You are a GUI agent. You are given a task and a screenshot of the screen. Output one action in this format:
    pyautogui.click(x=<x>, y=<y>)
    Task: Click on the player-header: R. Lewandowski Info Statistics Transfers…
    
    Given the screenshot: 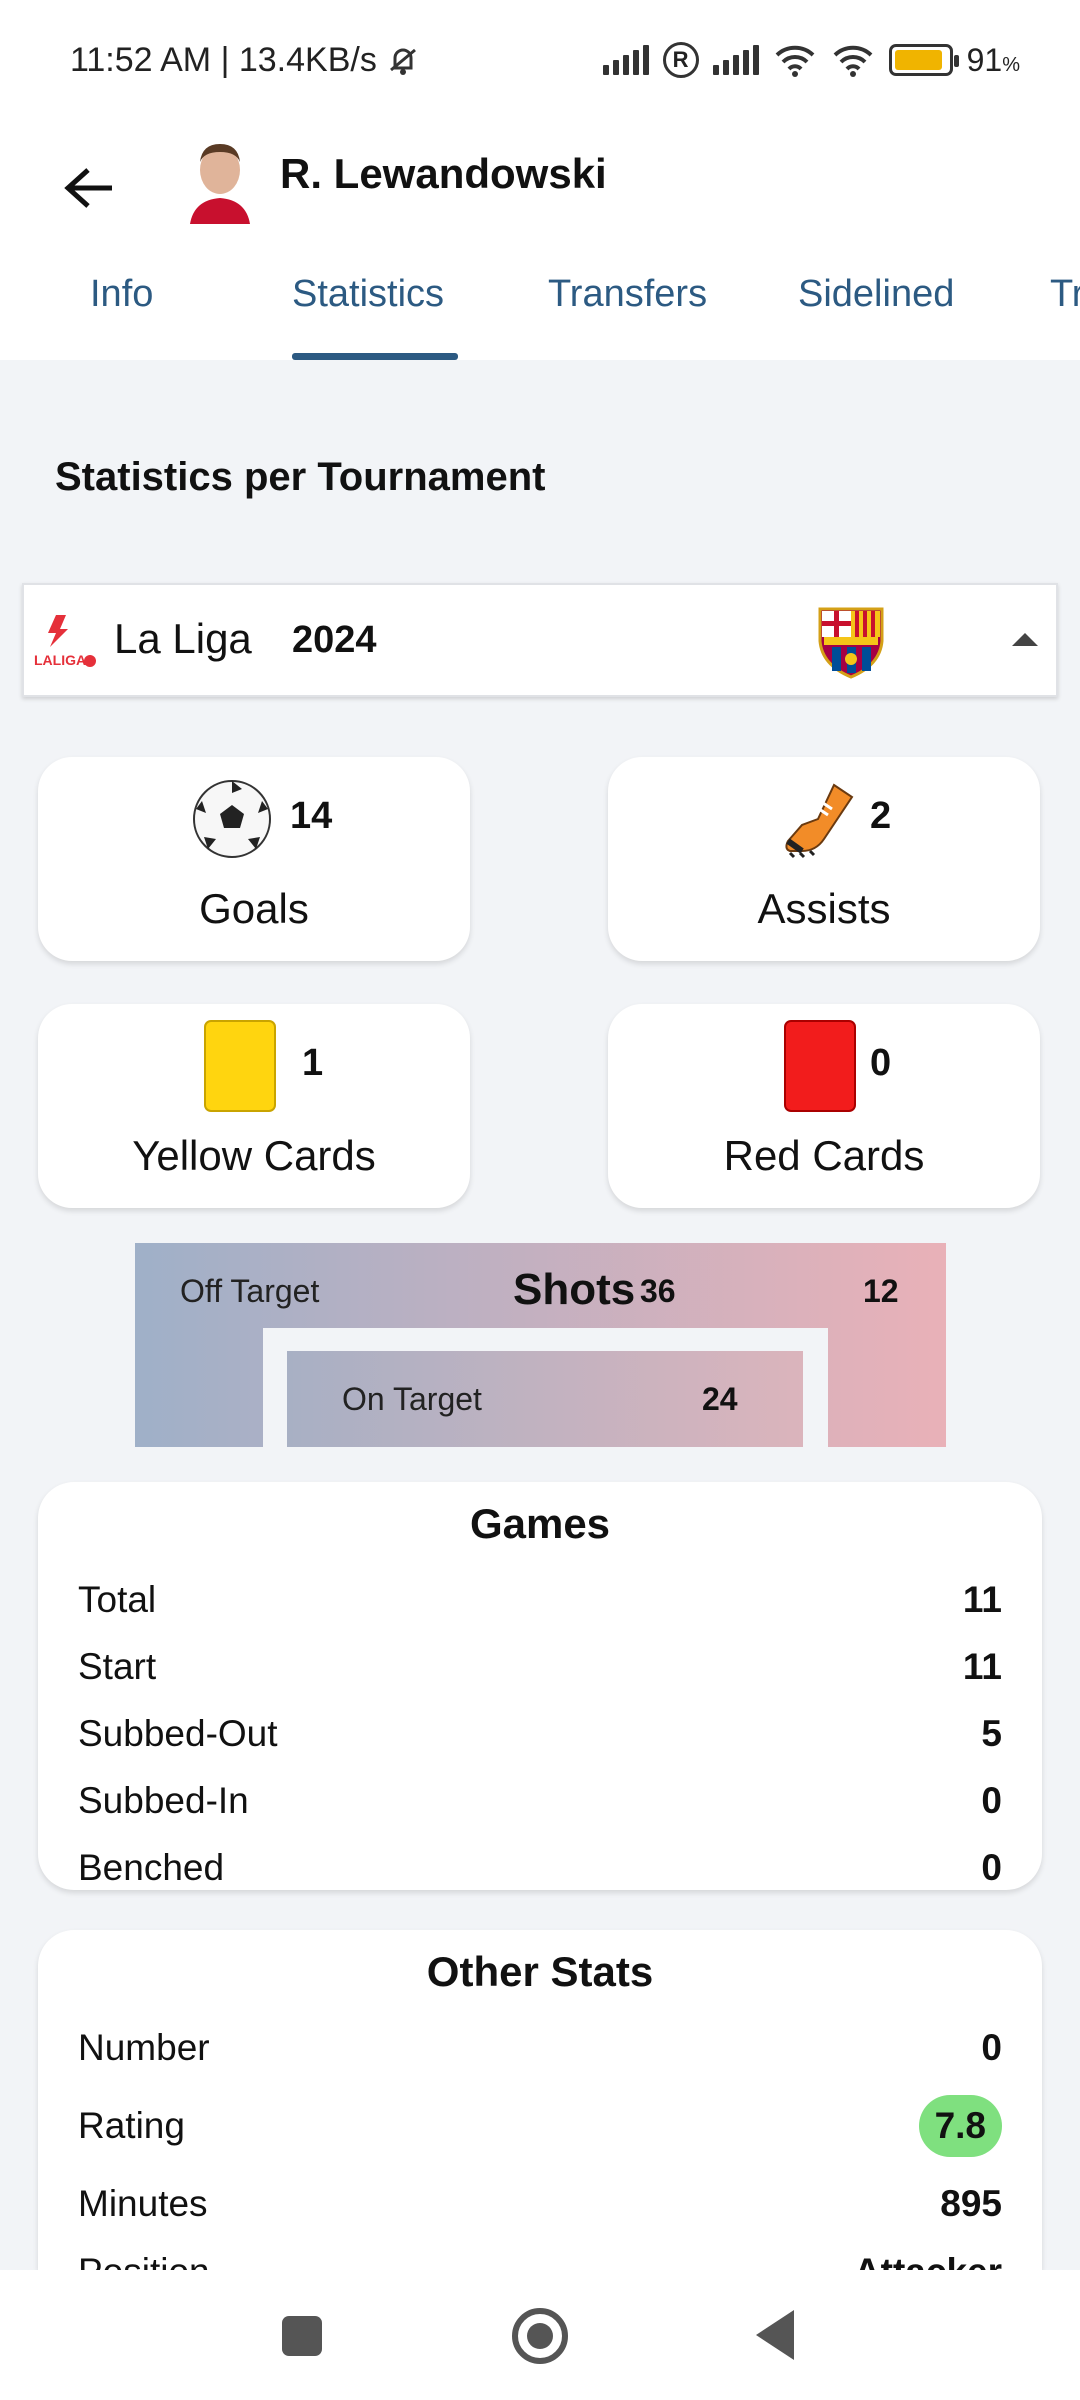 What is the action you would take?
    pyautogui.click(x=540, y=240)
    